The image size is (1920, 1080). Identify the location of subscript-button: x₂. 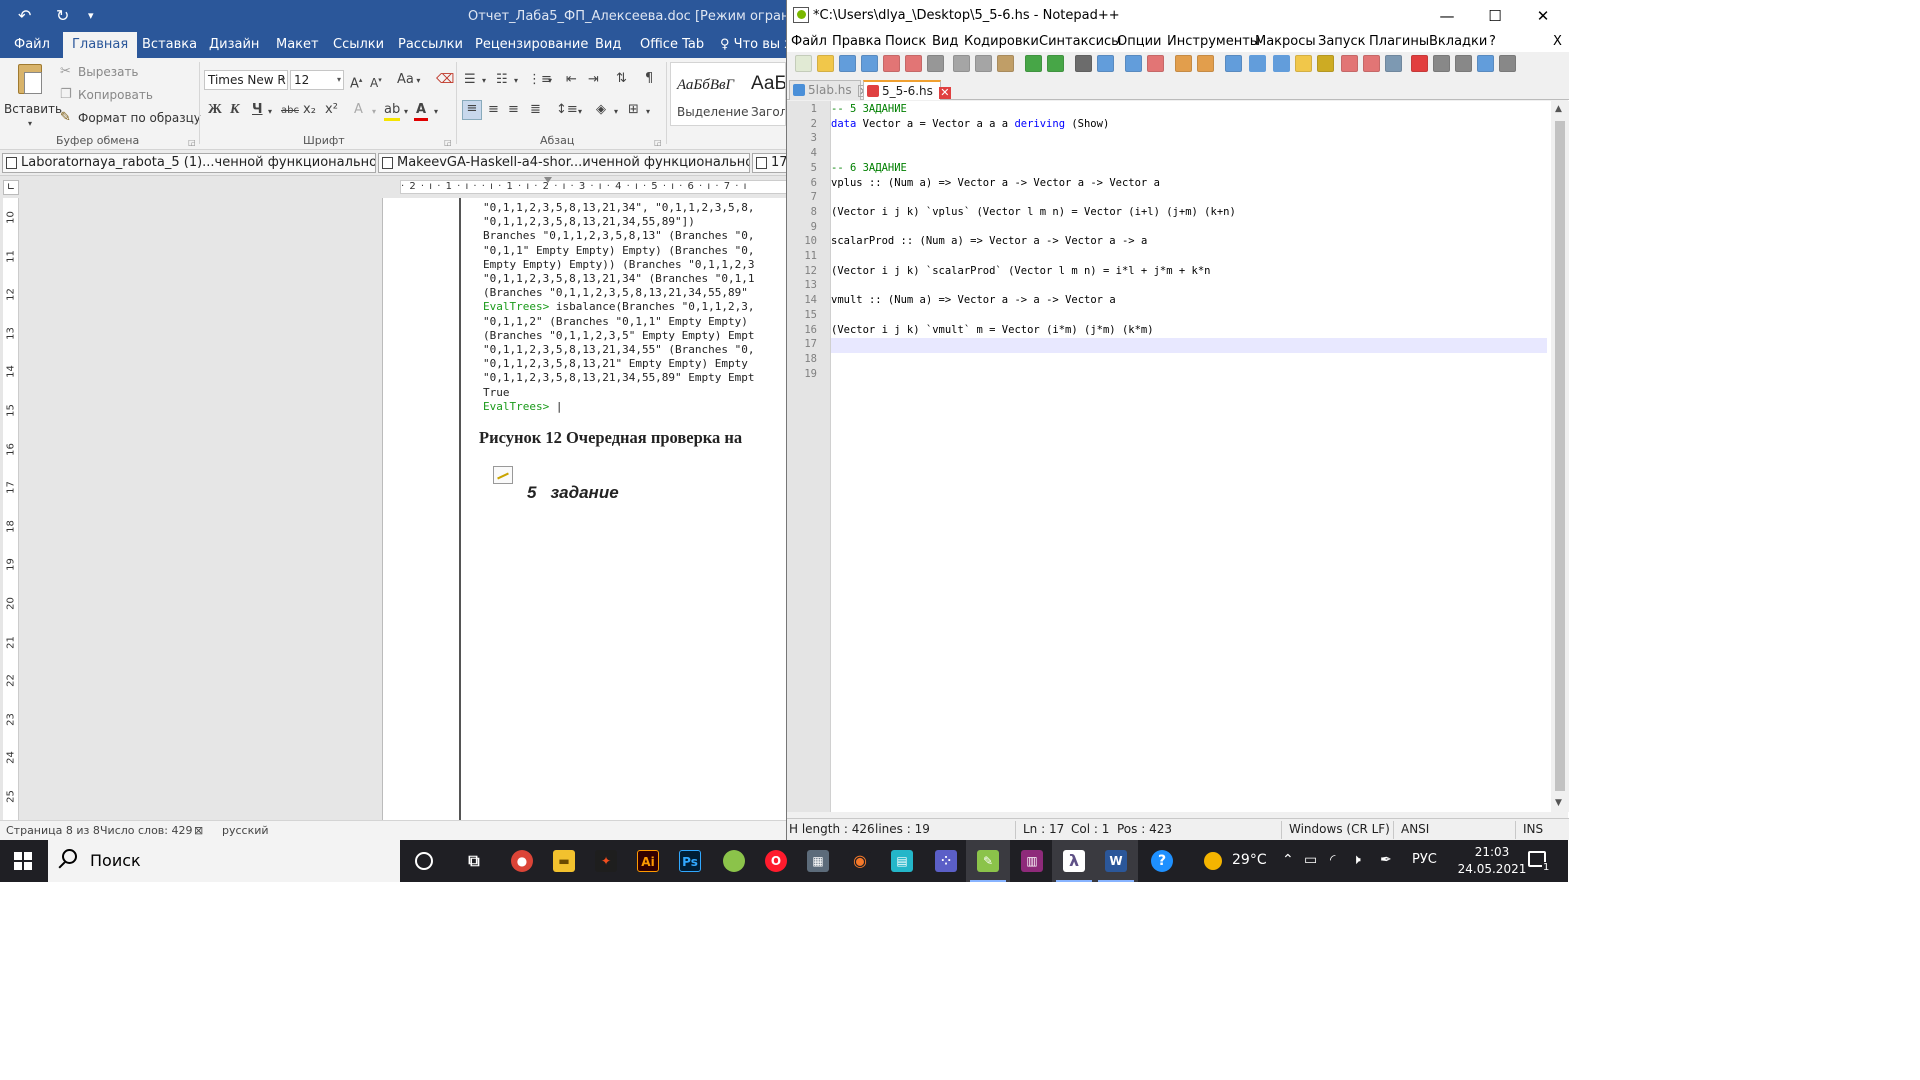
(309, 110).